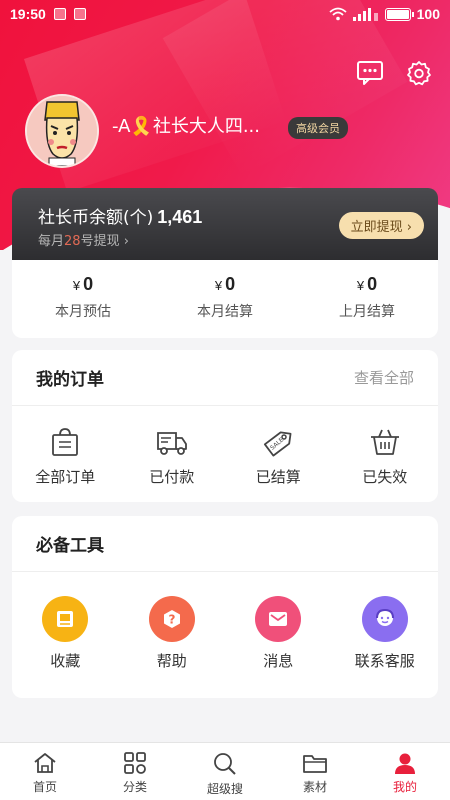 Image resolution: width=450 pixels, height=800 pixels. What do you see at coordinates (45, 763) in the screenshot?
I see `home-icon` at bounding box center [45, 763].